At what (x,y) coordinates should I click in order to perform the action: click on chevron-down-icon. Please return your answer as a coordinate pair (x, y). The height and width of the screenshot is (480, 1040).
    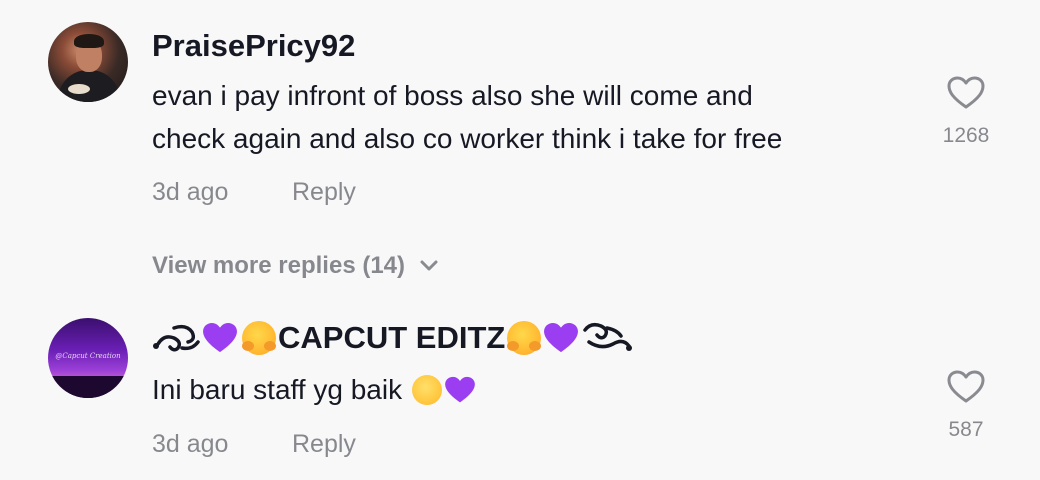
    Looking at the image, I should click on (429, 265).